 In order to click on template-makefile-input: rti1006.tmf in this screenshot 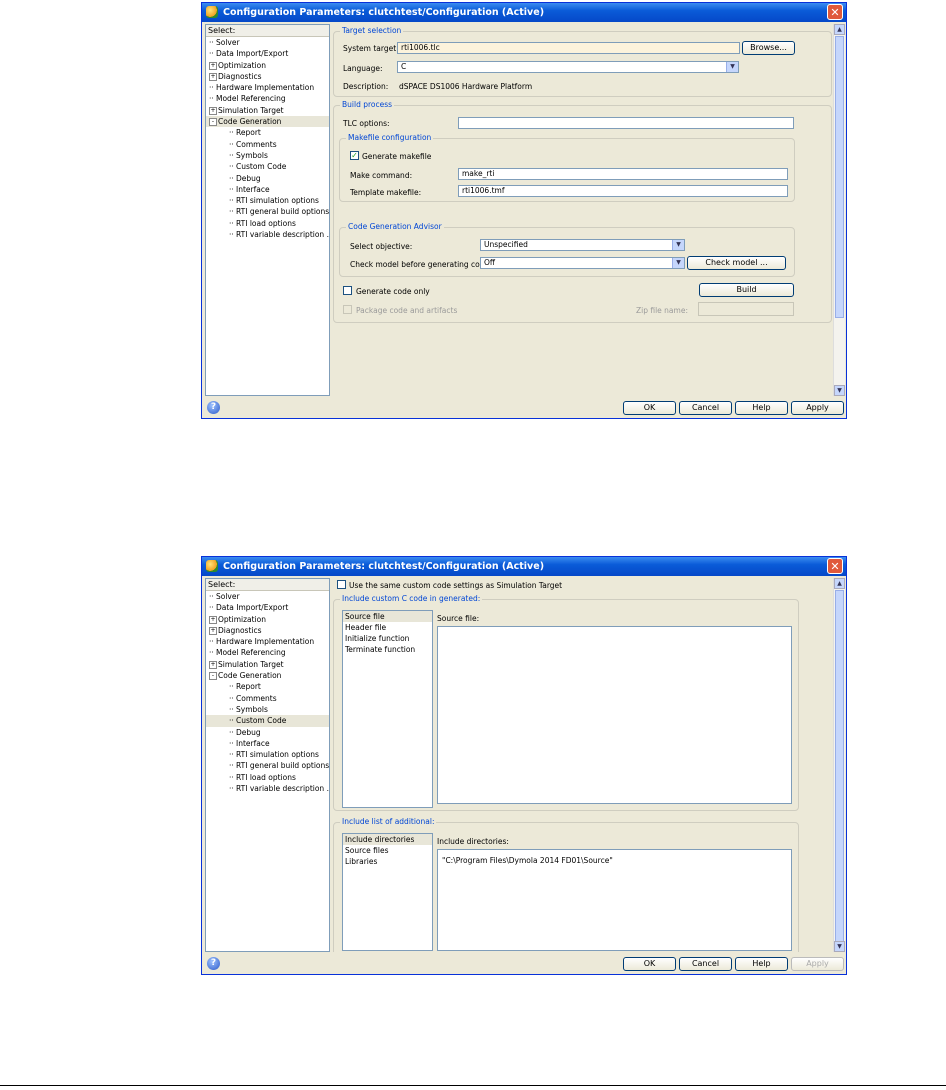, I will do `click(623, 191)`.